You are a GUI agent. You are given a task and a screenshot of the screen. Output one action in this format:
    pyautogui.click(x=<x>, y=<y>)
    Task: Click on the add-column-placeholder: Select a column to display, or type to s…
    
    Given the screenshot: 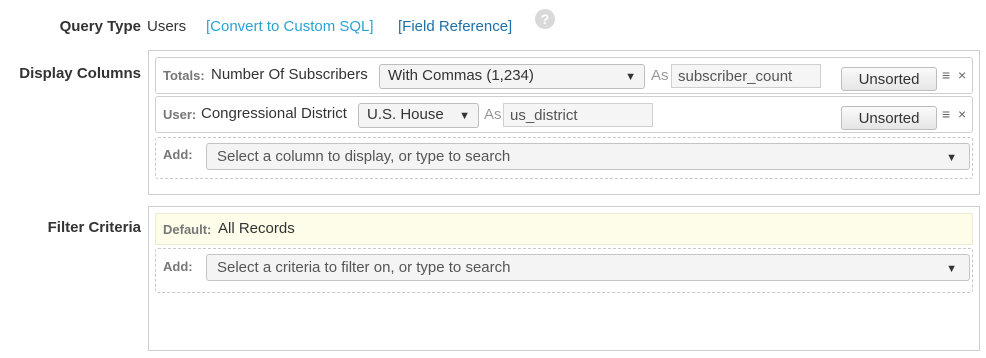 What is the action you would take?
    pyautogui.click(x=364, y=156)
    